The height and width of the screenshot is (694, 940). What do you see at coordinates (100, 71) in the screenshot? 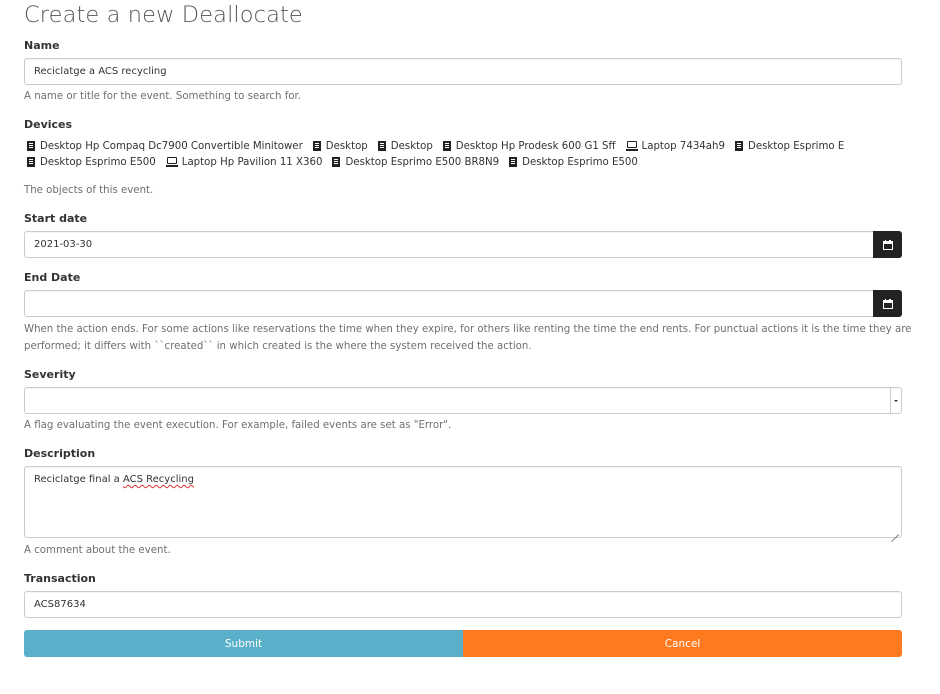
I see `name-input-value: Reciclatge a ACS recycling` at bounding box center [100, 71].